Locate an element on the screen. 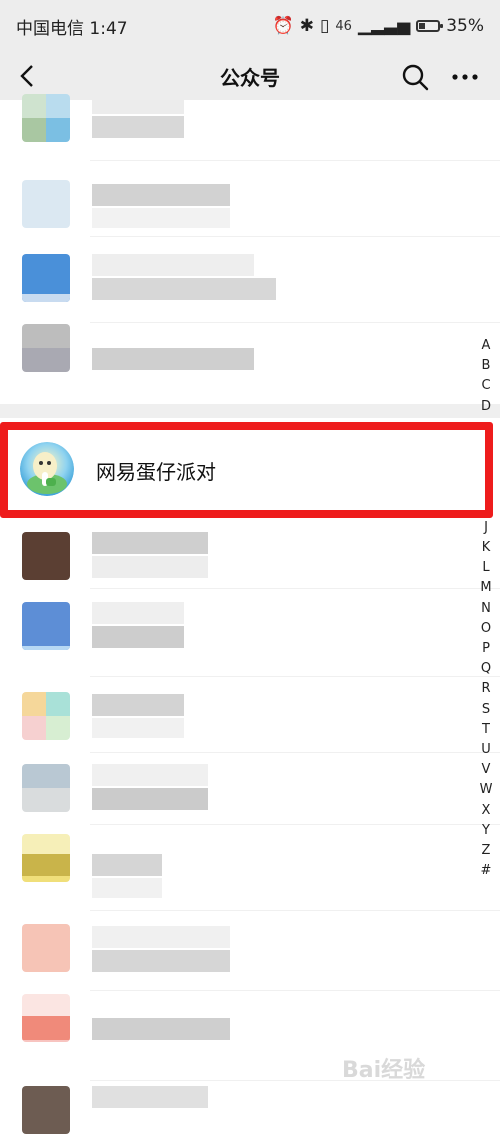 The height and width of the screenshot is (1134, 500). highlight-annotation-box is located at coordinates (246, 470).